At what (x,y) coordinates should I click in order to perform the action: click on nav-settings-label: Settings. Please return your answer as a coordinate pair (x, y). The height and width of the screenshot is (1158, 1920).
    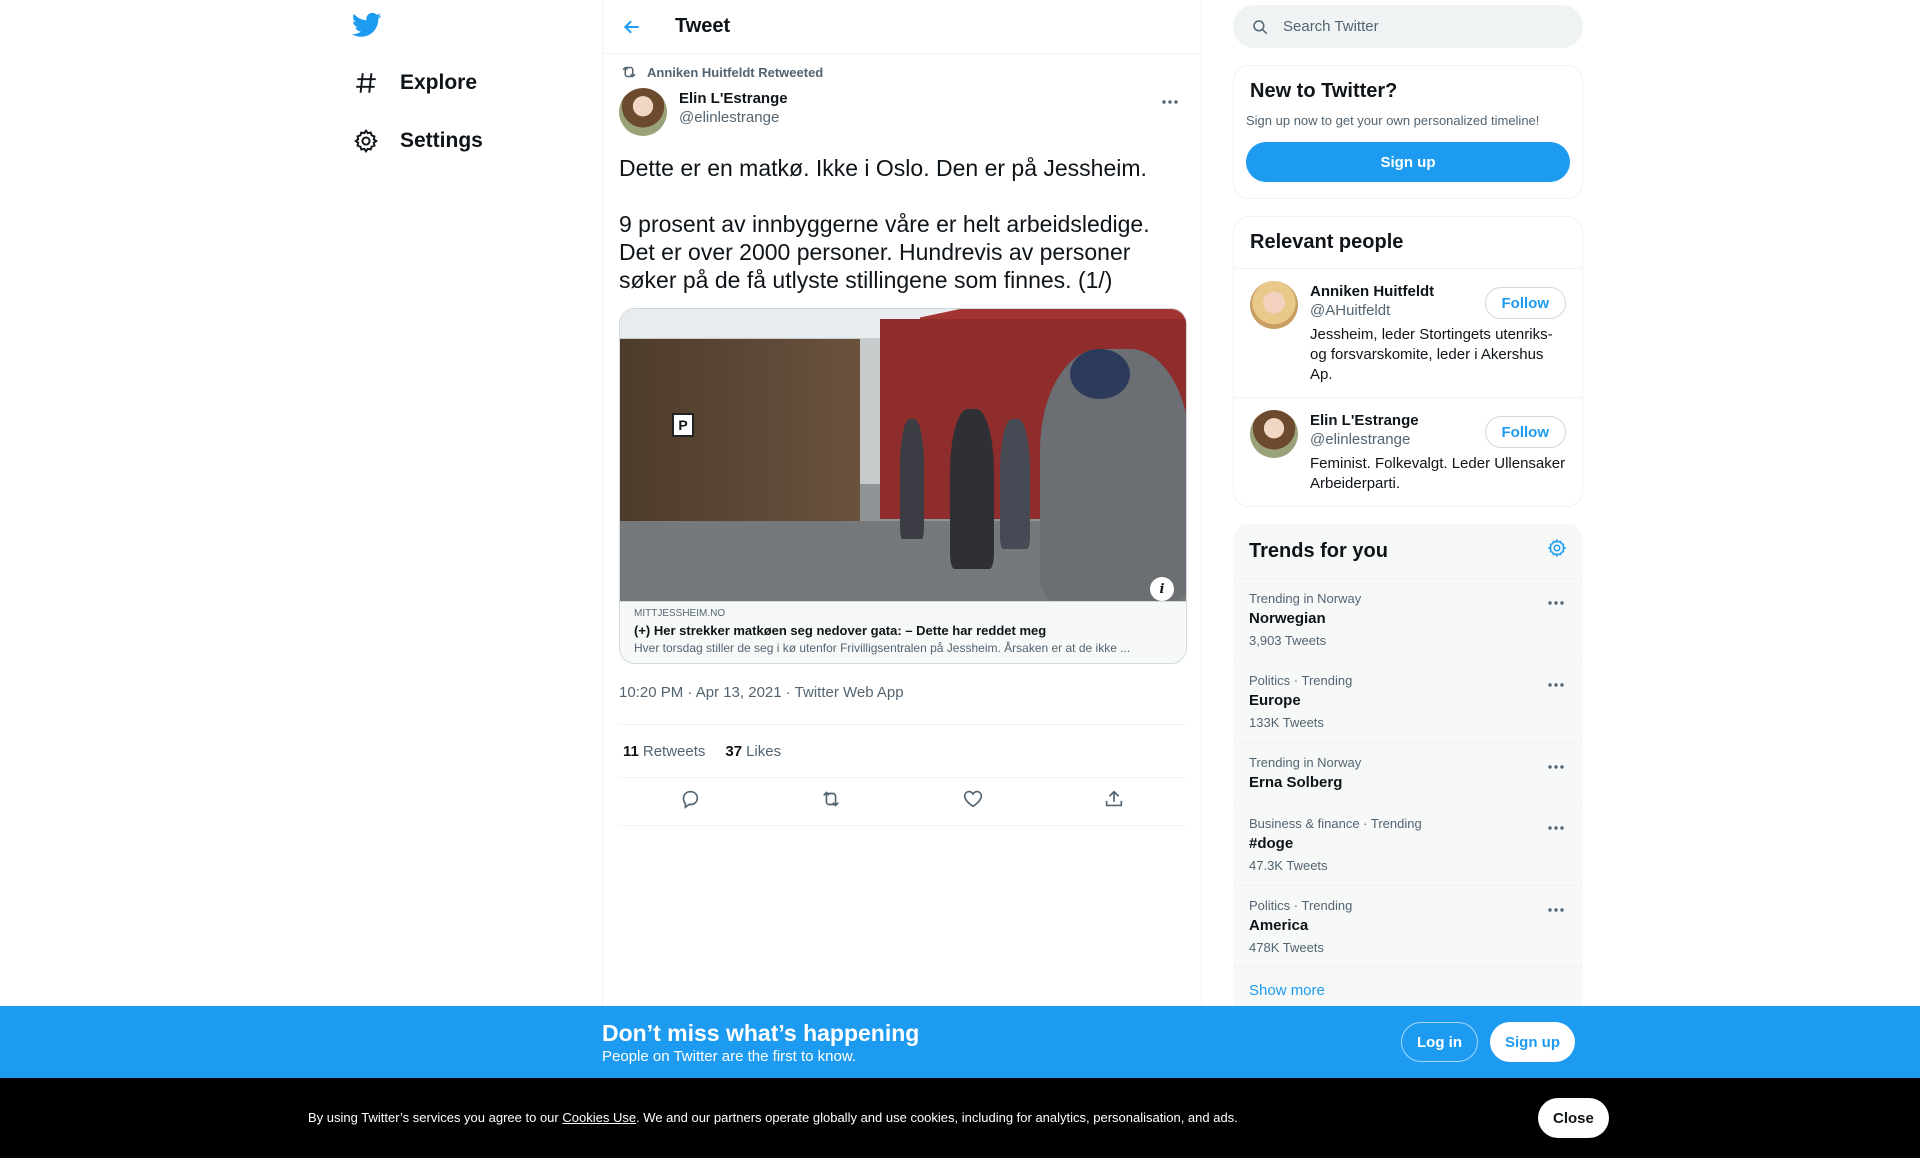
    Looking at the image, I should click on (441, 140).